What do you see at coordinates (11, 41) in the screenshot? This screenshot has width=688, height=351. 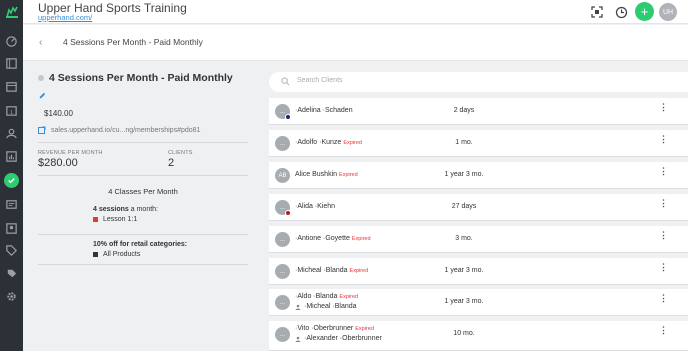 I see `dashboard-icon` at bounding box center [11, 41].